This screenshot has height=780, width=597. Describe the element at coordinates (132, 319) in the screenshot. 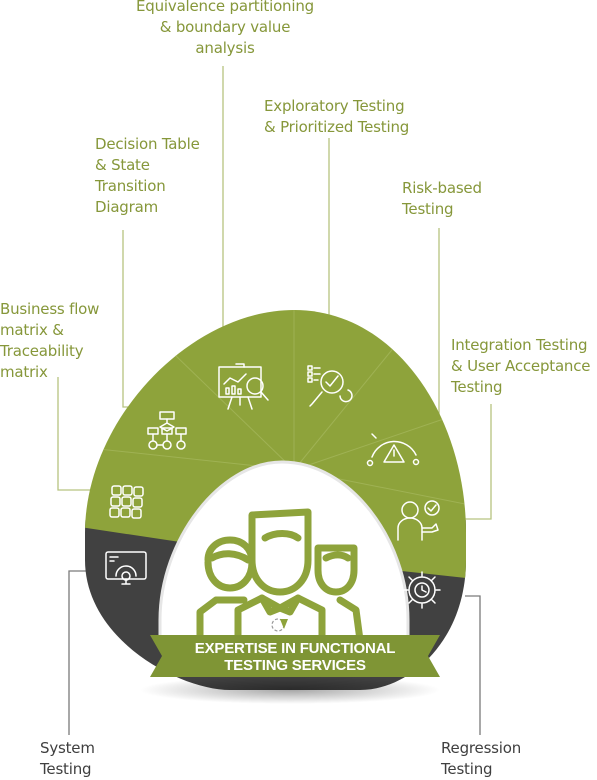

I see `connector-decision` at that location.